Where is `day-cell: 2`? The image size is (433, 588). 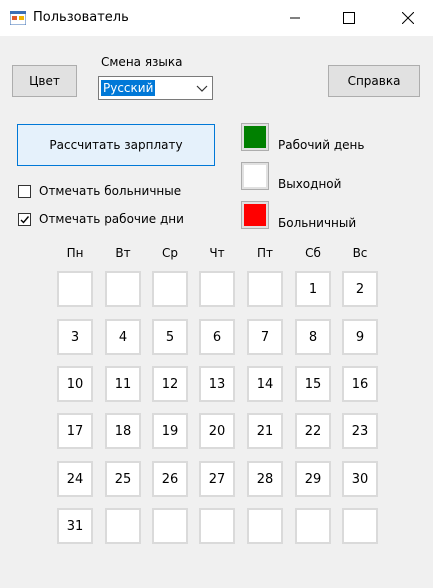 day-cell: 2 is located at coordinates (360, 289).